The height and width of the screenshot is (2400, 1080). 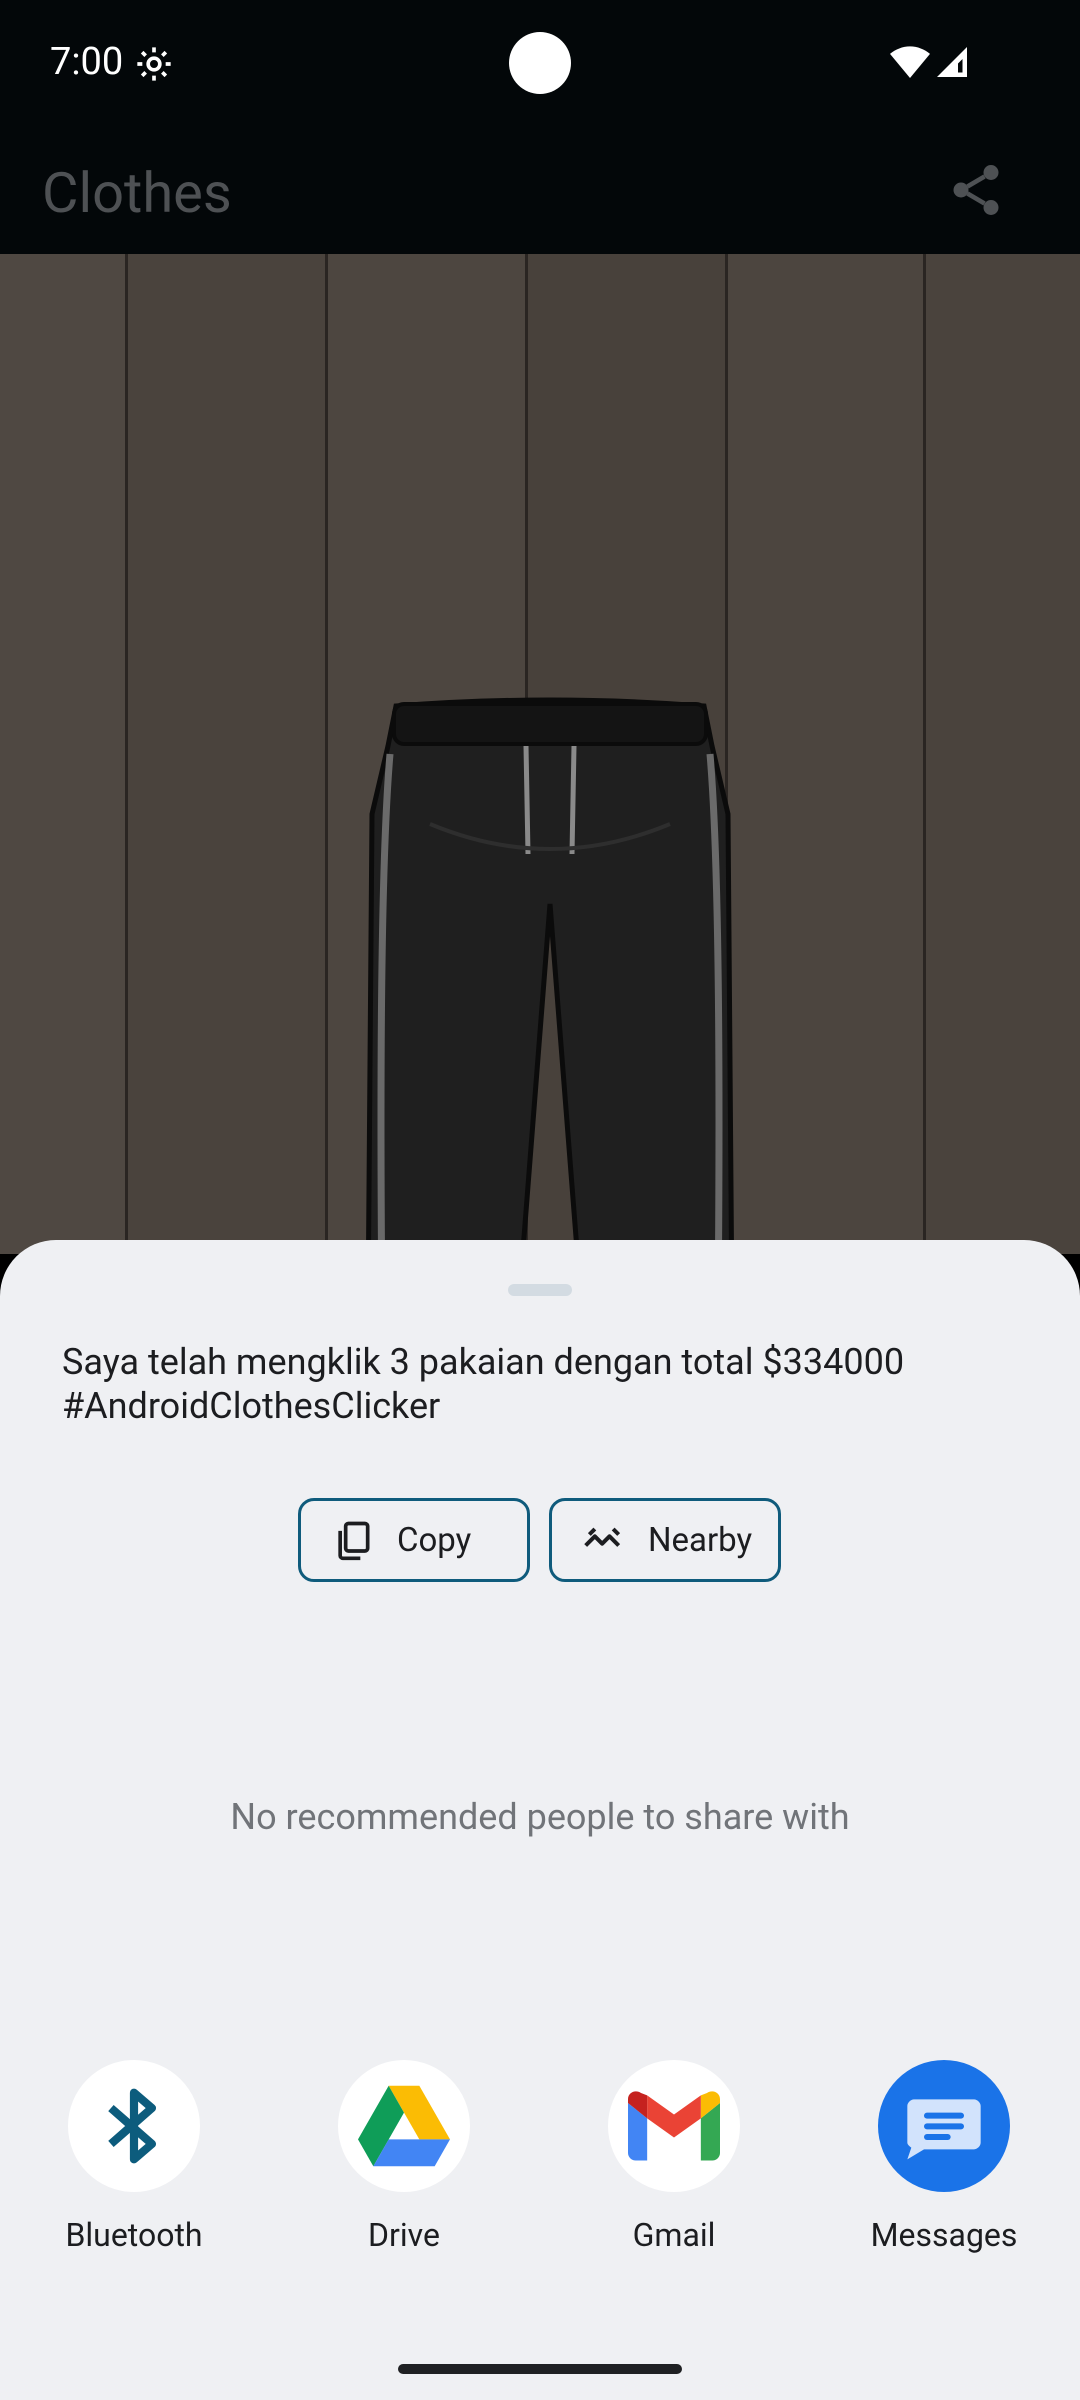 I want to click on drag-handle, so click(x=540, y=1290).